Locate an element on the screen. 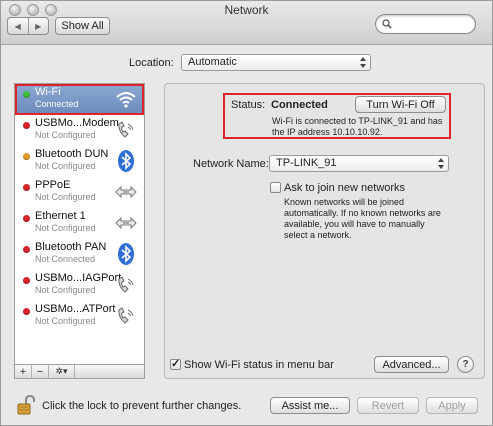  add-service-button: + is located at coordinates (23, 371).